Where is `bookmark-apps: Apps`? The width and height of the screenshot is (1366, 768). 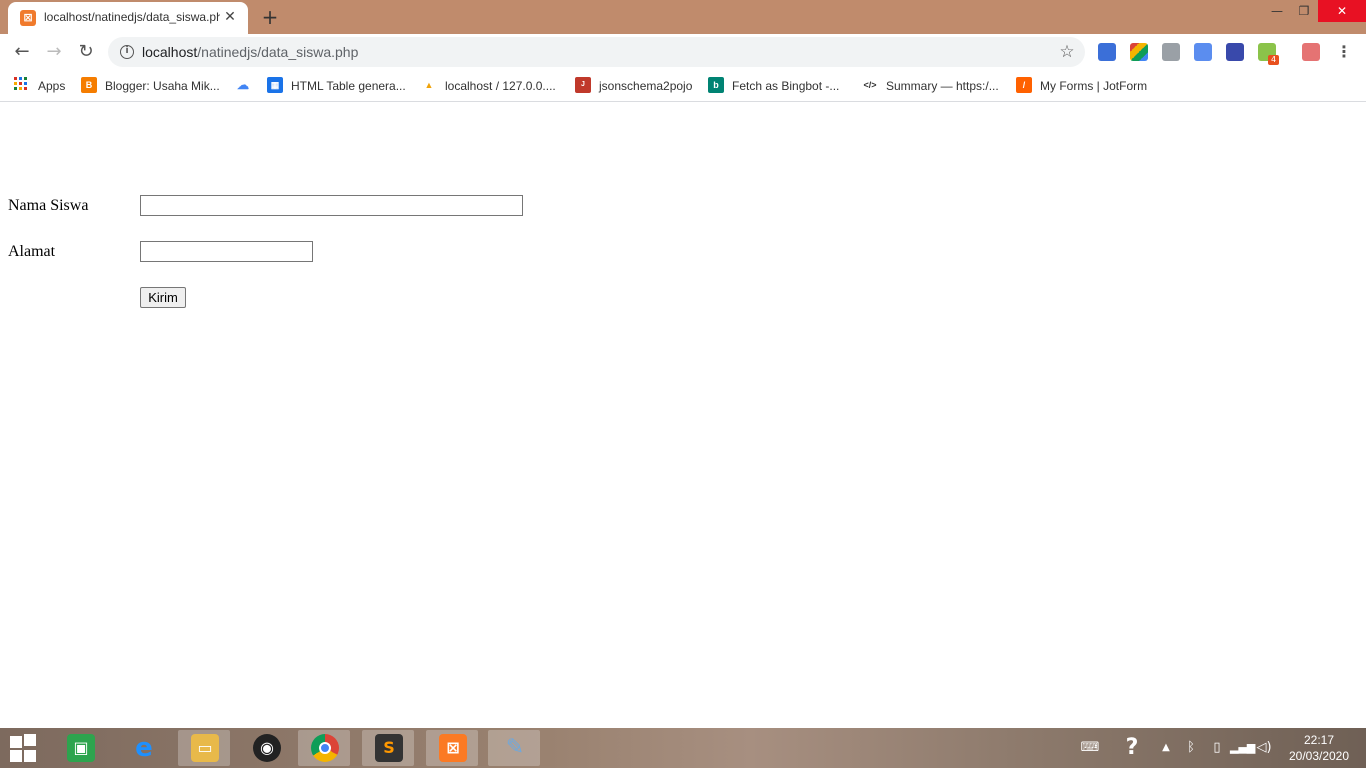 bookmark-apps: Apps is located at coordinates (44, 86).